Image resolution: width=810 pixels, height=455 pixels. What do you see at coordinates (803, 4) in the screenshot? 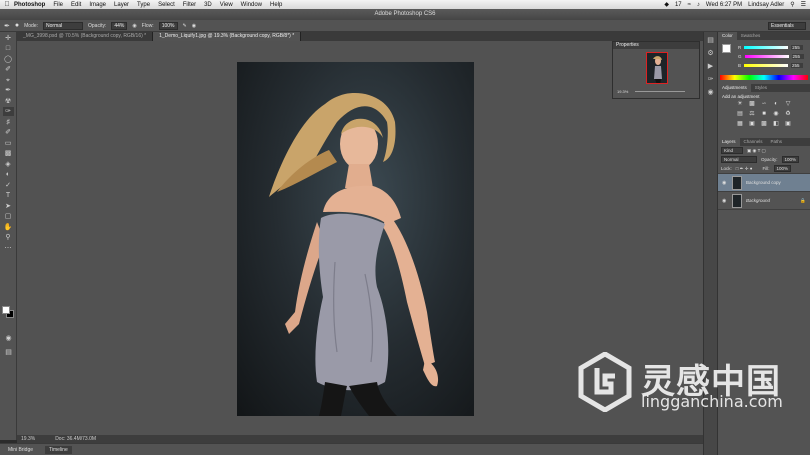
I see `notifications-icon: ☰` at bounding box center [803, 4].